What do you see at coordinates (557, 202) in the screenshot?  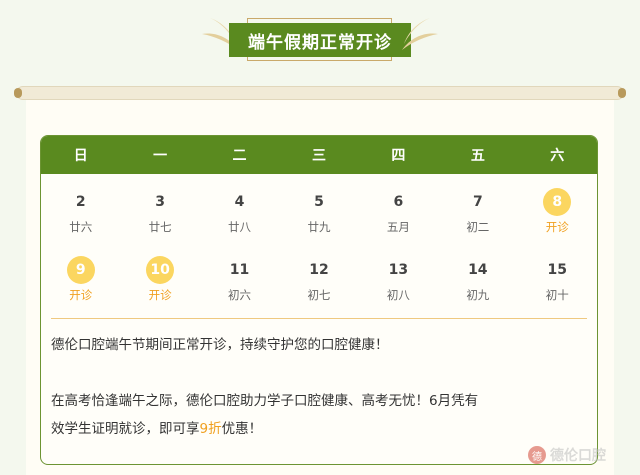 I see `day-number-highlight: 8` at bounding box center [557, 202].